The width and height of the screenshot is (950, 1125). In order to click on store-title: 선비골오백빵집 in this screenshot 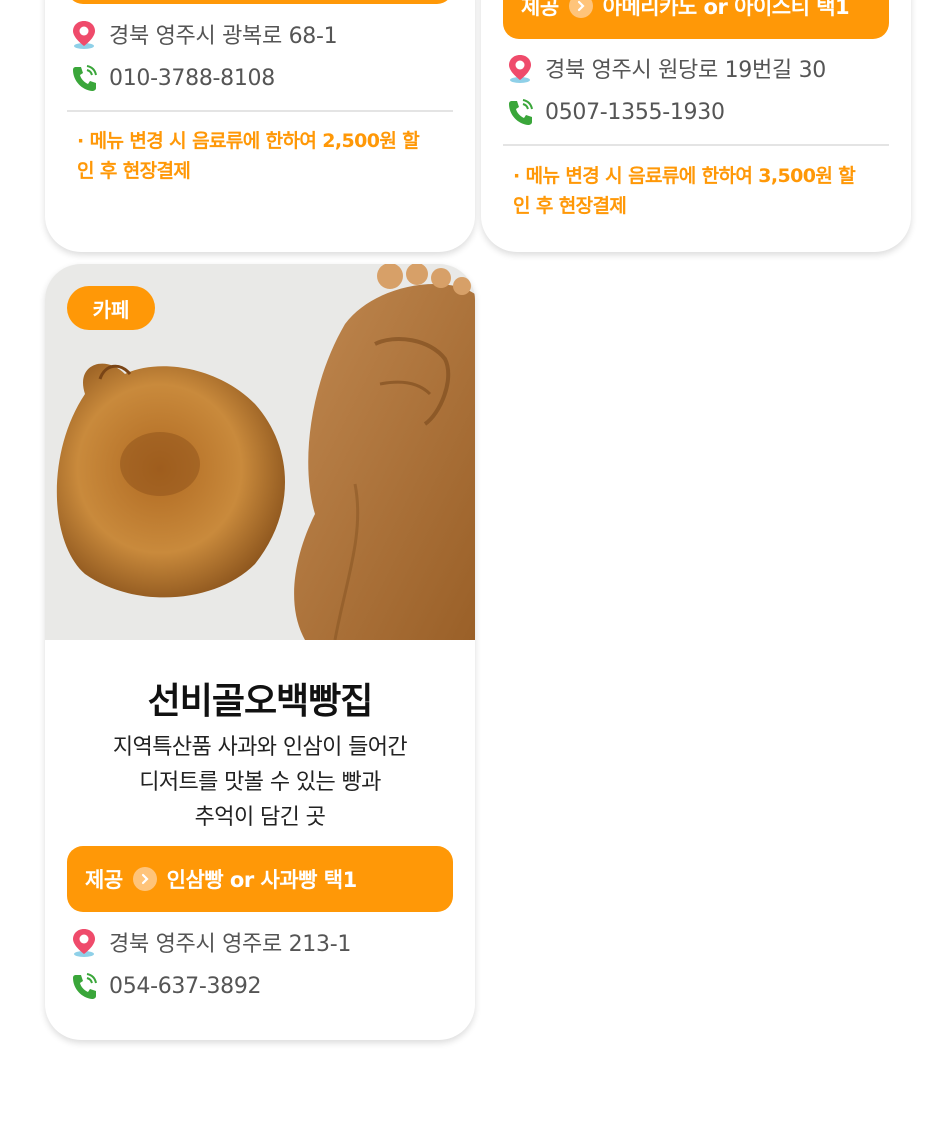, I will do `click(260, 701)`.